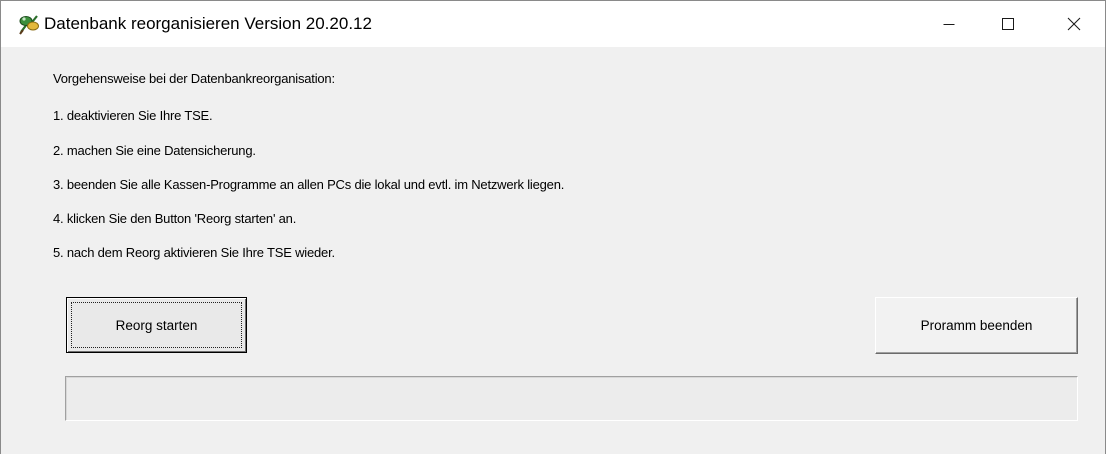 The width and height of the screenshot is (1106, 454). I want to click on minimize-button, so click(949, 24).